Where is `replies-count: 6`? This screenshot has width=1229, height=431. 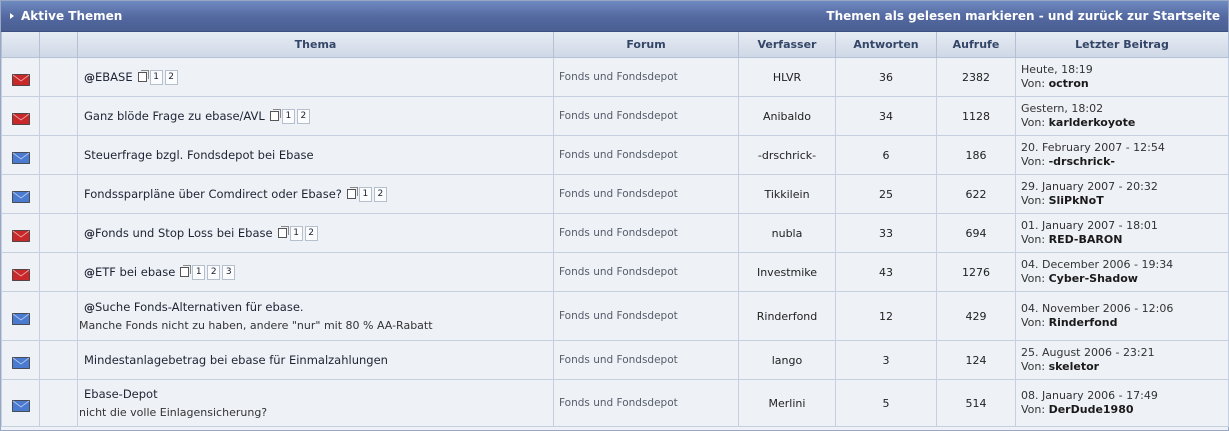 replies-count: 6 is located at coordinates (886, 155).